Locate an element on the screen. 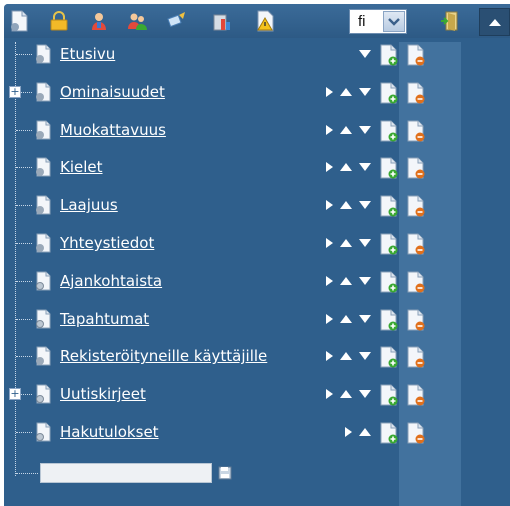 This screenshot has height=506, width=510. tree-guide-line-end is located at coordinates (27, 473).